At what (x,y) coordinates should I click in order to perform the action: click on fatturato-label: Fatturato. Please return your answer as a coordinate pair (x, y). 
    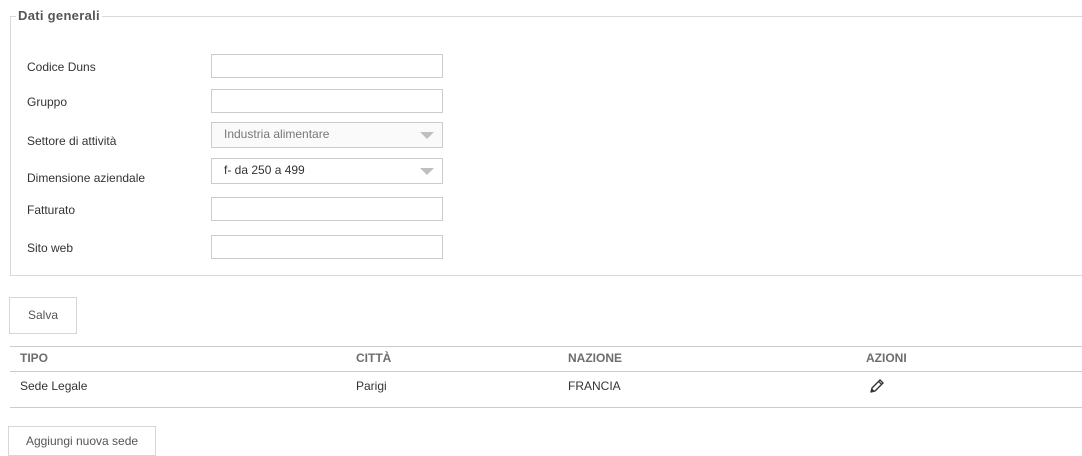
    Looking at the image, I should click on (51, 210).